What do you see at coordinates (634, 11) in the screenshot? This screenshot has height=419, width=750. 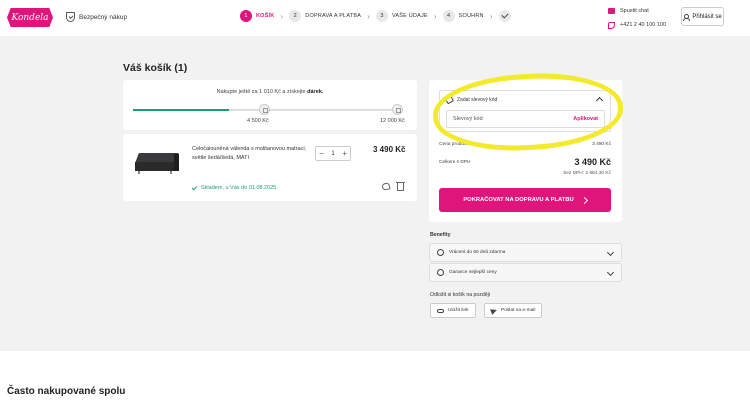 I see `chat-label: Spustit chat` at bounding box center [634, 11].